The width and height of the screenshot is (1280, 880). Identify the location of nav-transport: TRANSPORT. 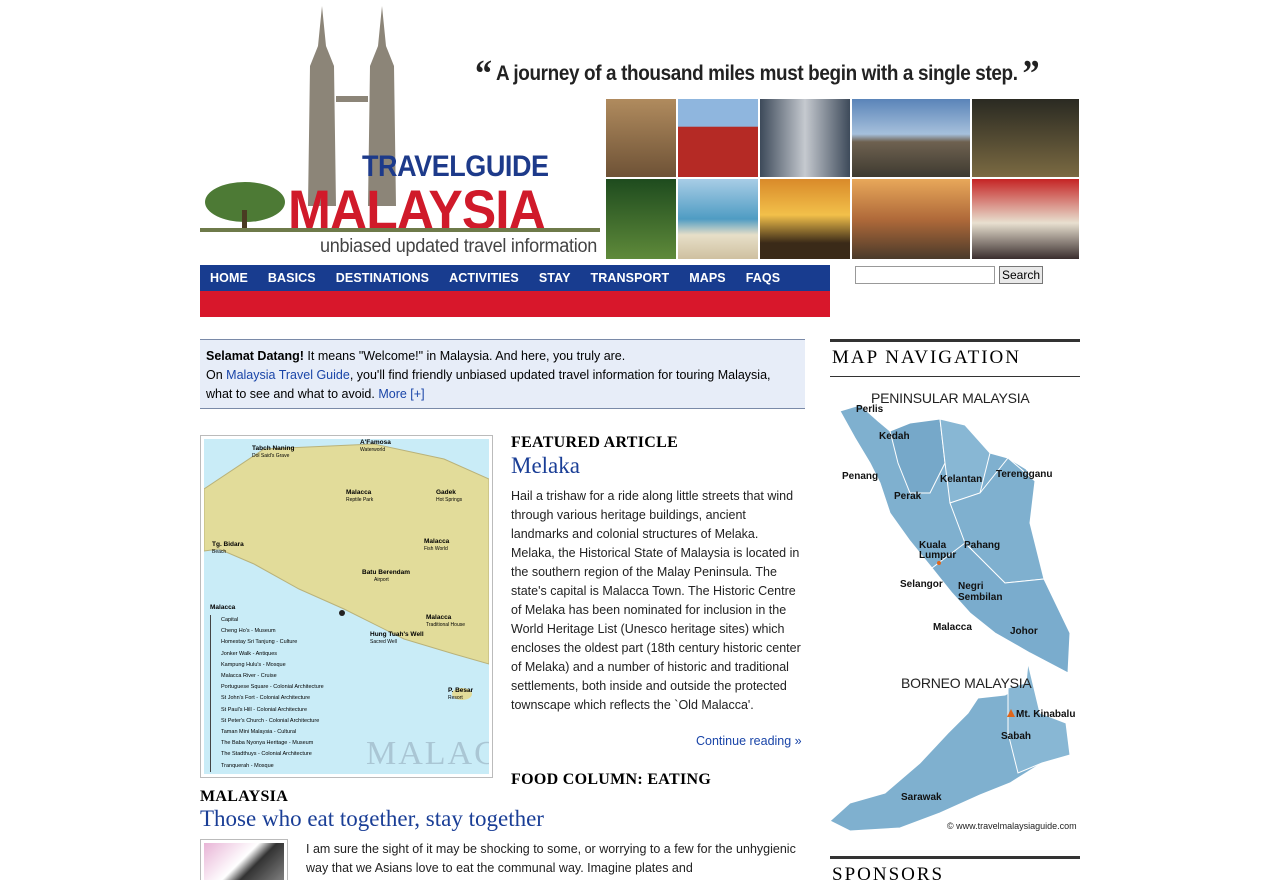
(630, 278).